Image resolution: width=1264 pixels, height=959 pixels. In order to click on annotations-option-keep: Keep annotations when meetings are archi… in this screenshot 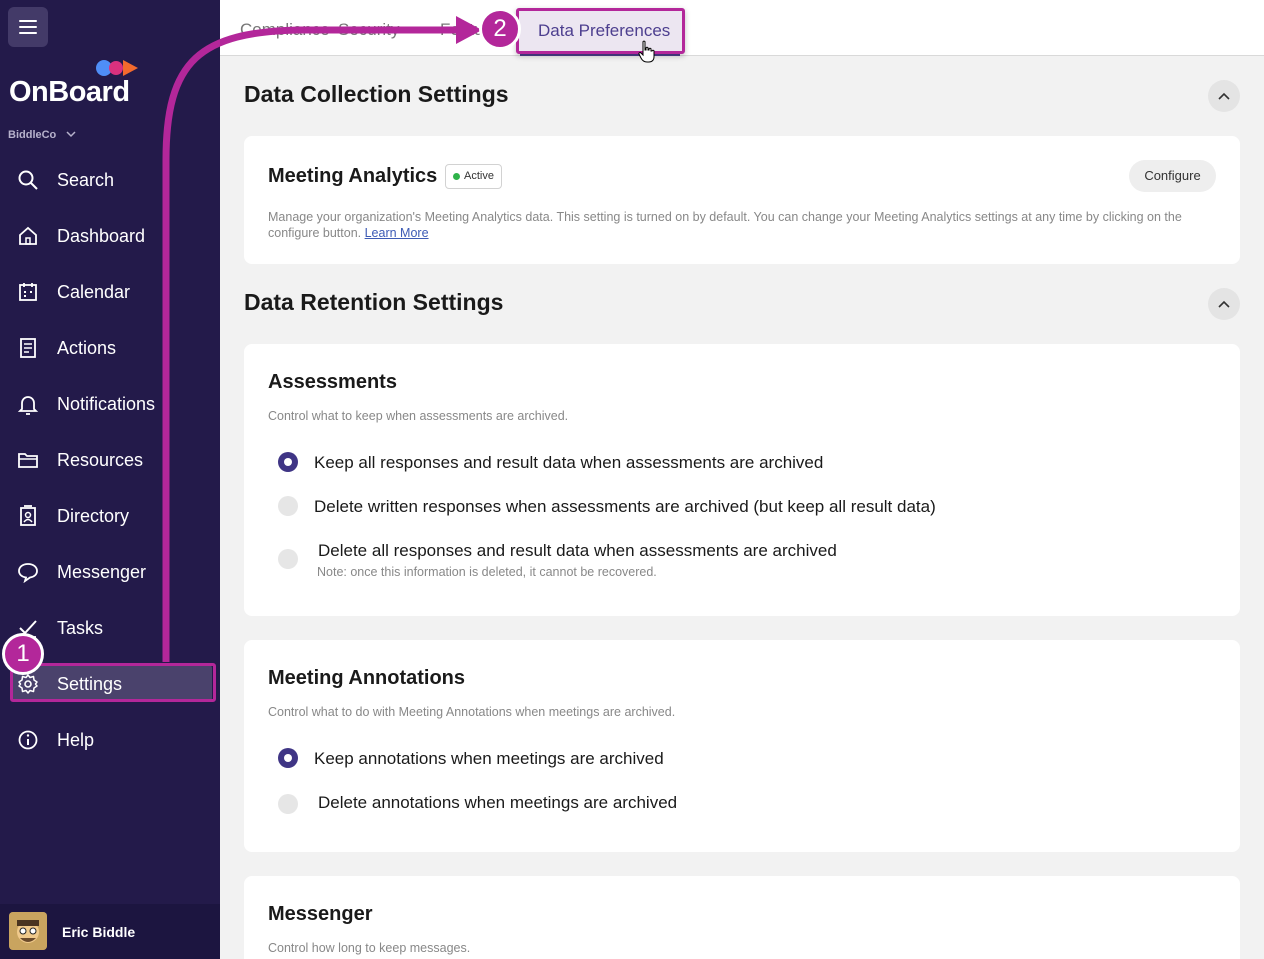, I will do `click(728, 759)`.